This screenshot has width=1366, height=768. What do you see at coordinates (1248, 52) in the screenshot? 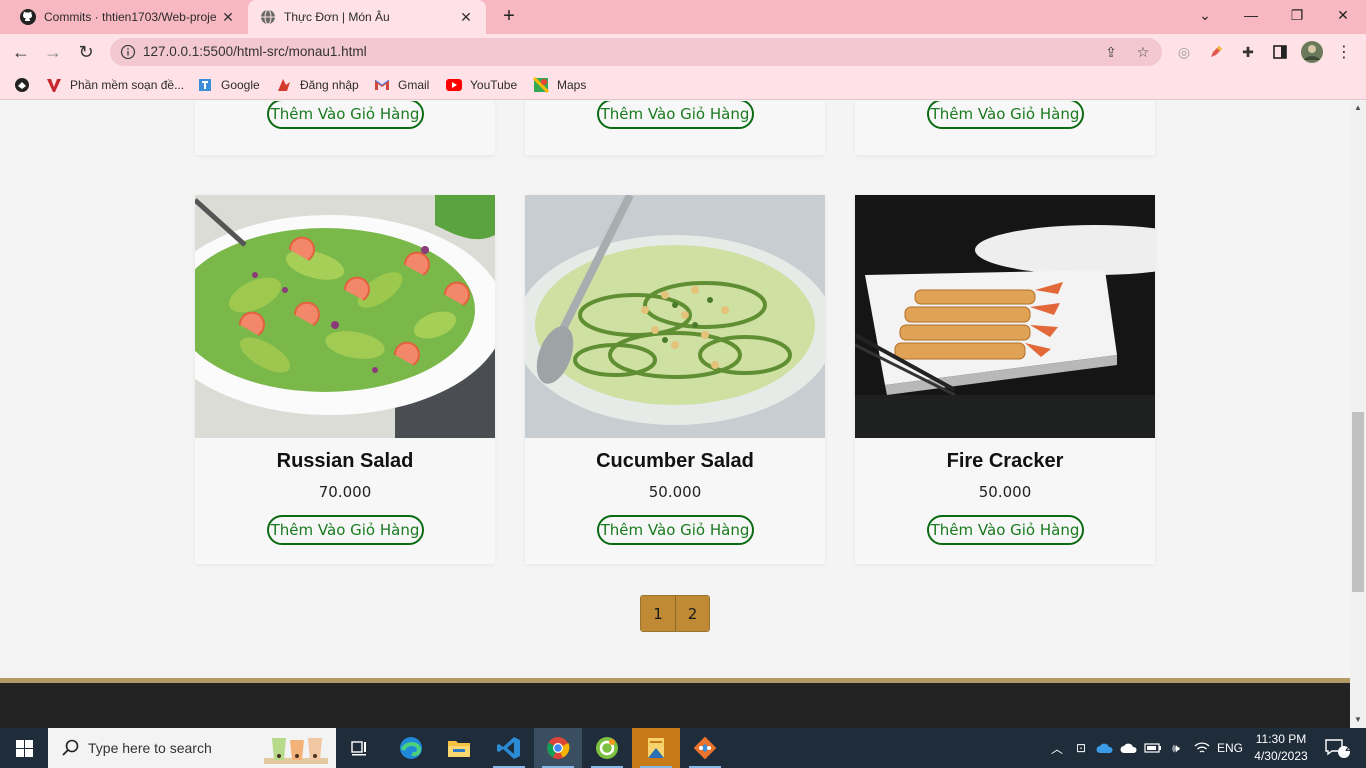
I see `extensions-puzzle-icon: ✚` at bounding box center [1248, 52].